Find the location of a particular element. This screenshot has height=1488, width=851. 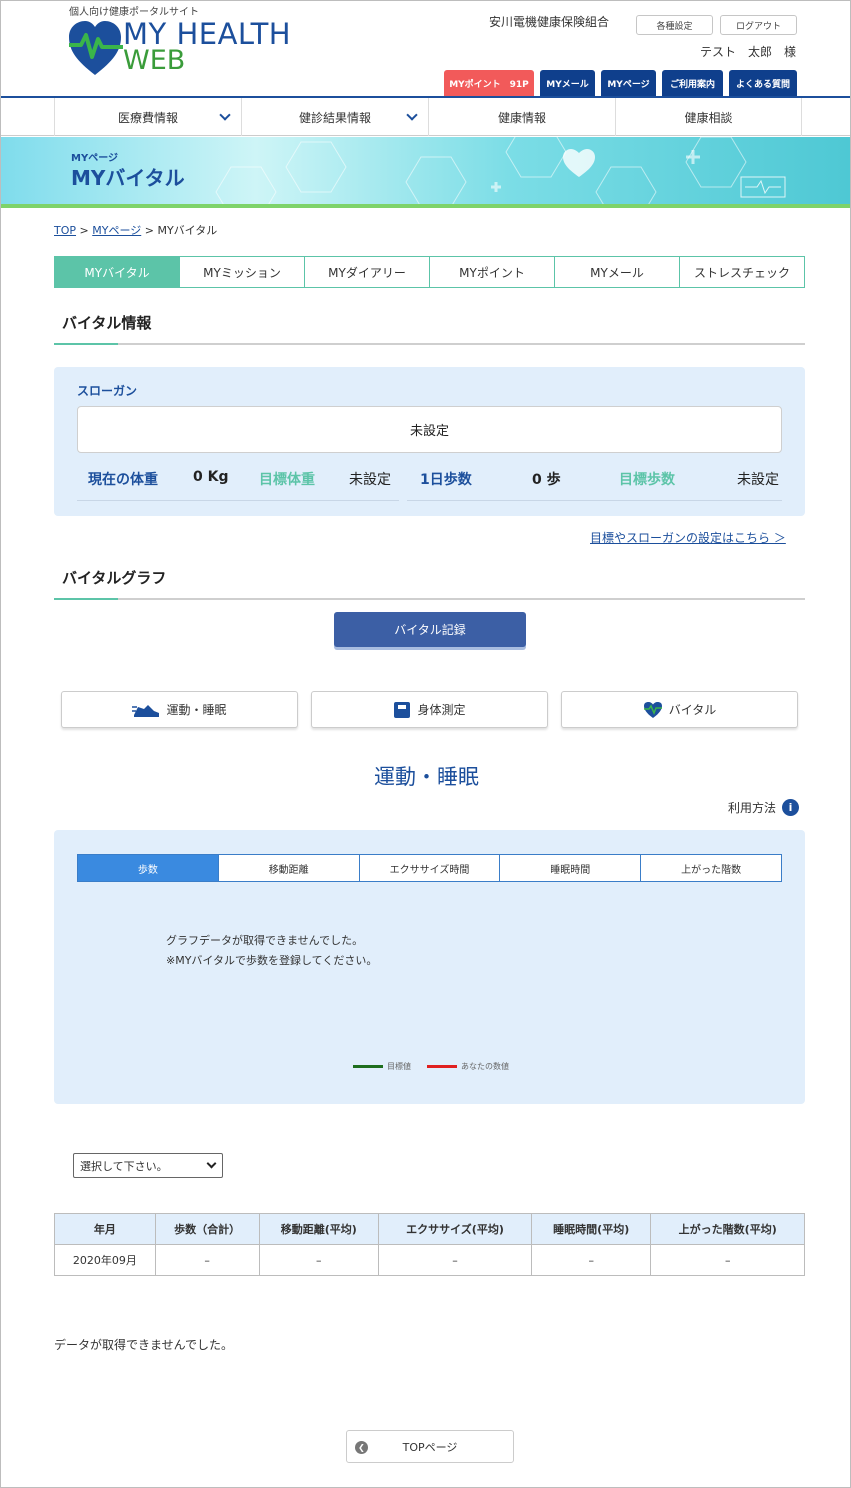

col-steps: 歩数（合計） is located at coordinates (207, 1229).